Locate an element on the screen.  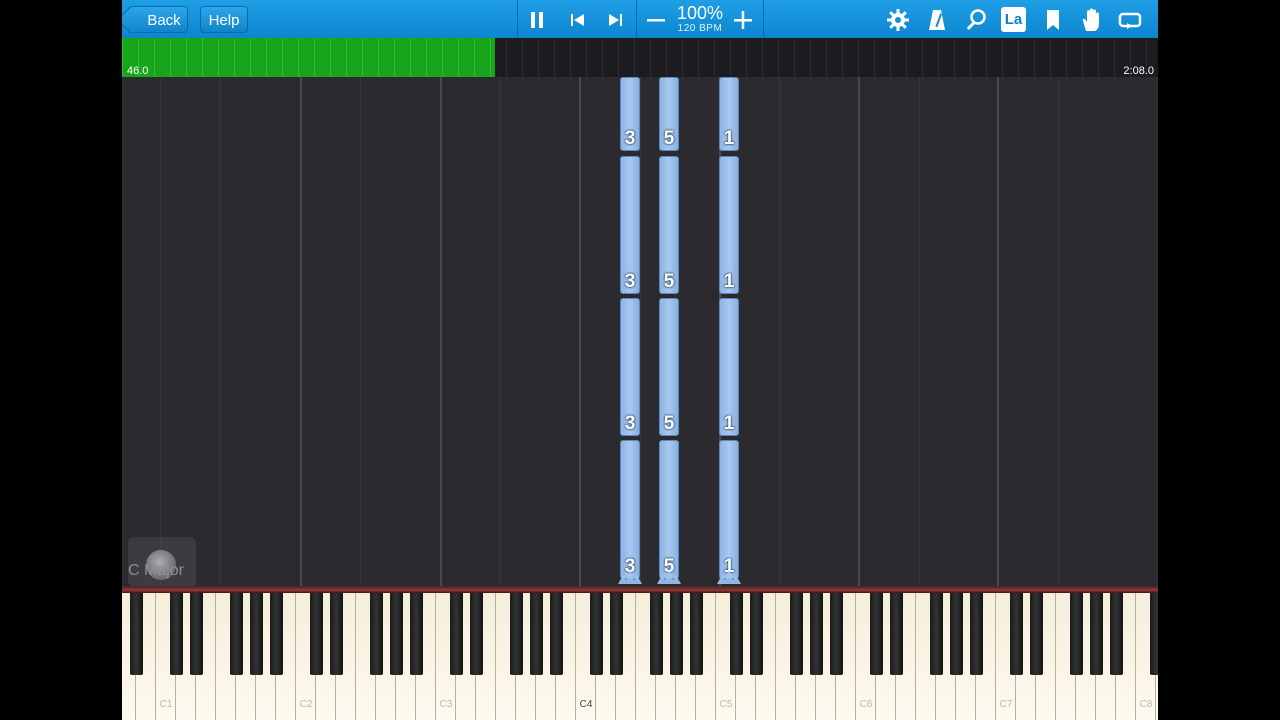
octave-label: C1 is located at coordinates (166, 704).